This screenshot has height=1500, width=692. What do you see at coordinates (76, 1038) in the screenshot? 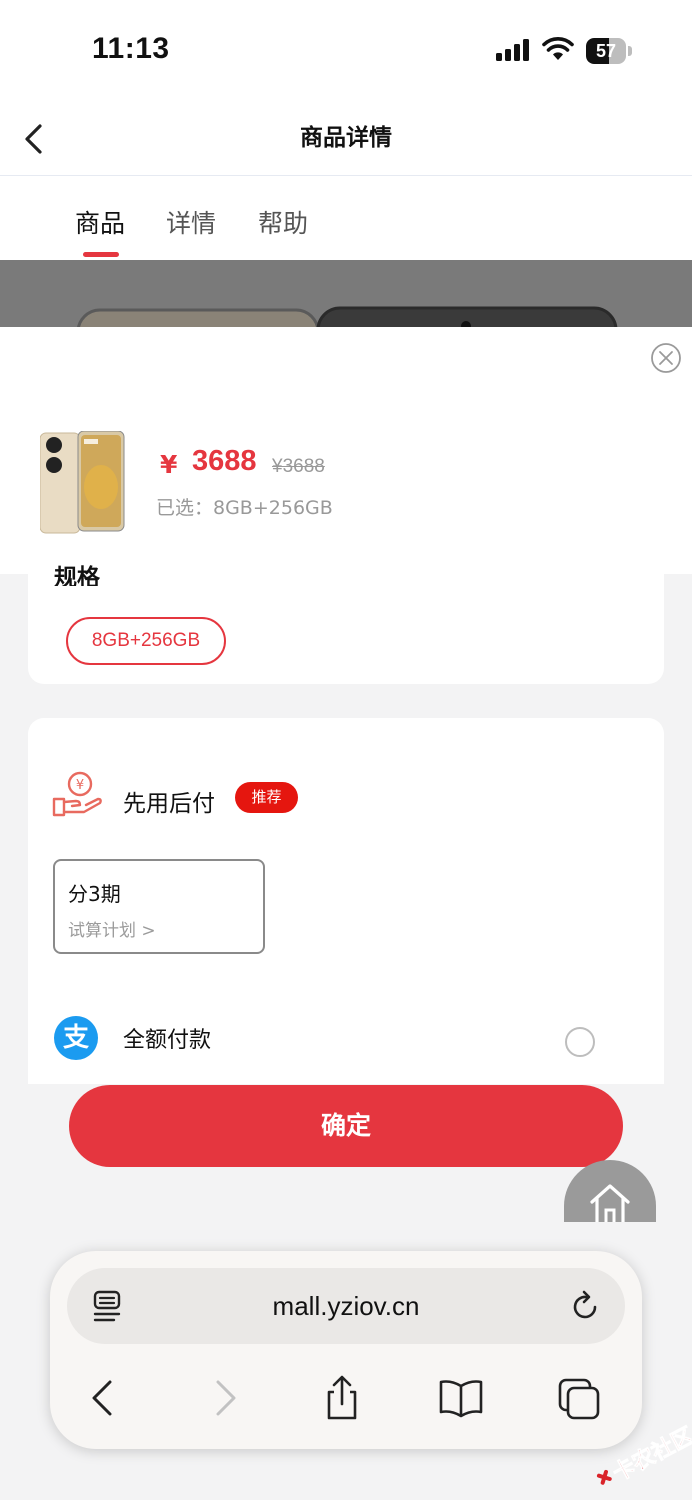
I see `alipay-icon: 支` at bounding box center [76, 1038].